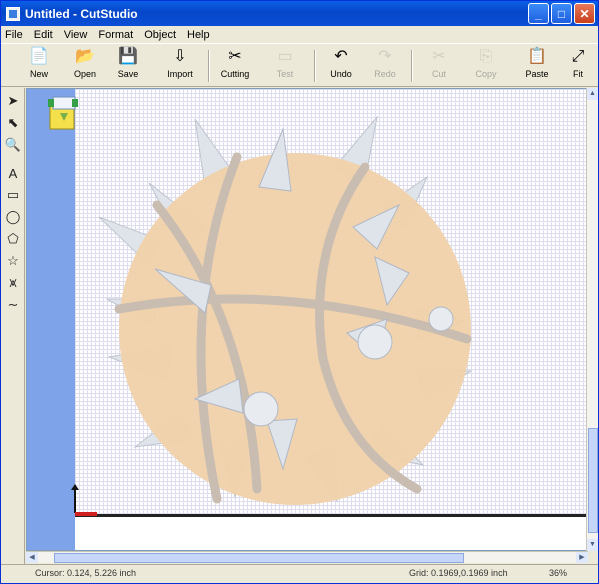 The height and width of the screenshot is (584, 599). What do you see at coordinates (486, 74) in the screenshot?
I see `copy-label: Copy` at bounding box center [486, 74].